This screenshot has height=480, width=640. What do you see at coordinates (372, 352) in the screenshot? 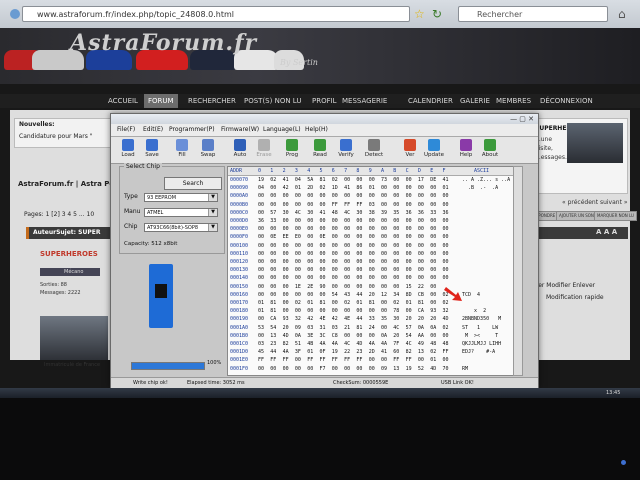
I see `hex-byte: 2D` at bounding box center [372, 352].